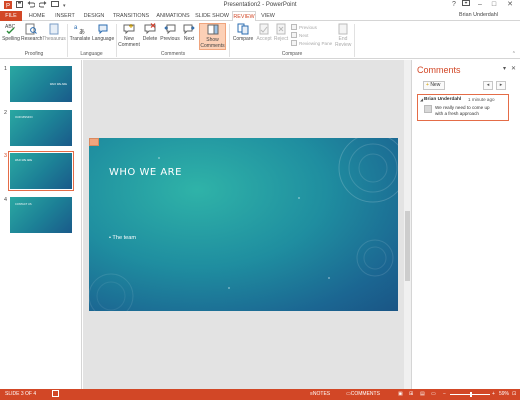 This screenshot has height=400, width=520. What do you see at coordinates (480, 5) in the screenshot?
I see `minimize-button: –` at bounding box center [480, 5].